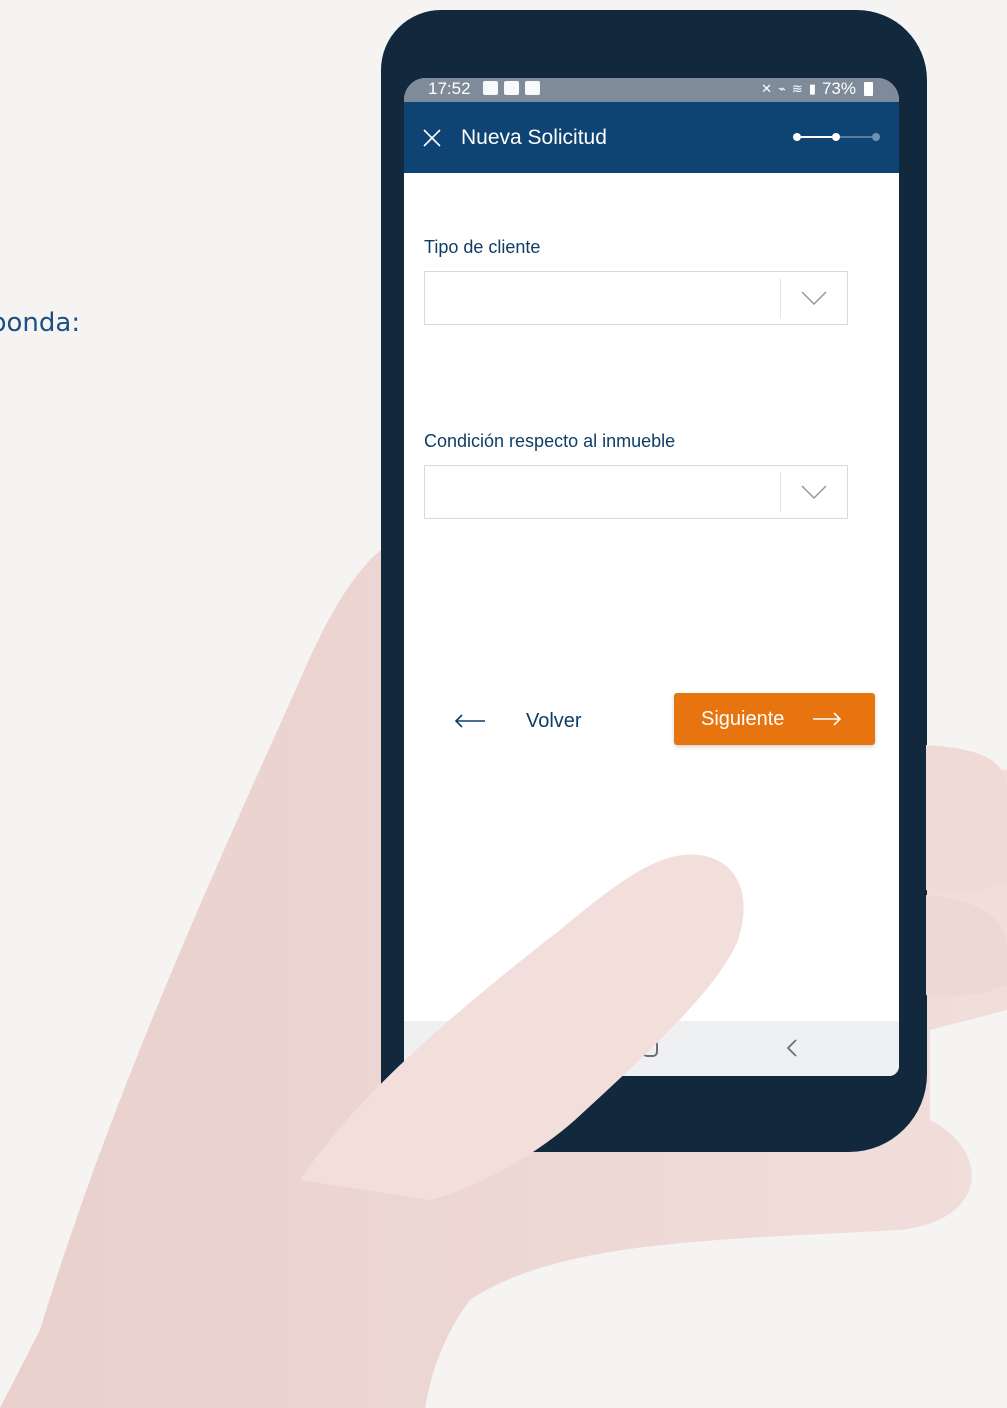  I want to click on next-button: Siguiente, so click(774, 719).